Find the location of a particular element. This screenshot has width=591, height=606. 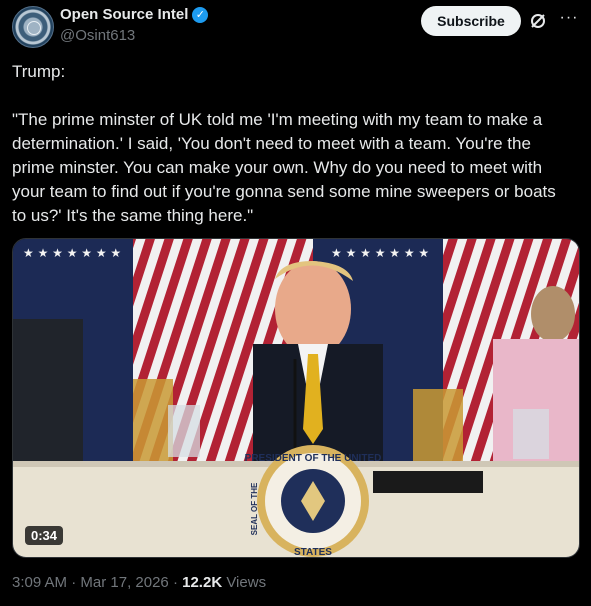

author-name: Open Source Intel is located at coordinates (124, 14).